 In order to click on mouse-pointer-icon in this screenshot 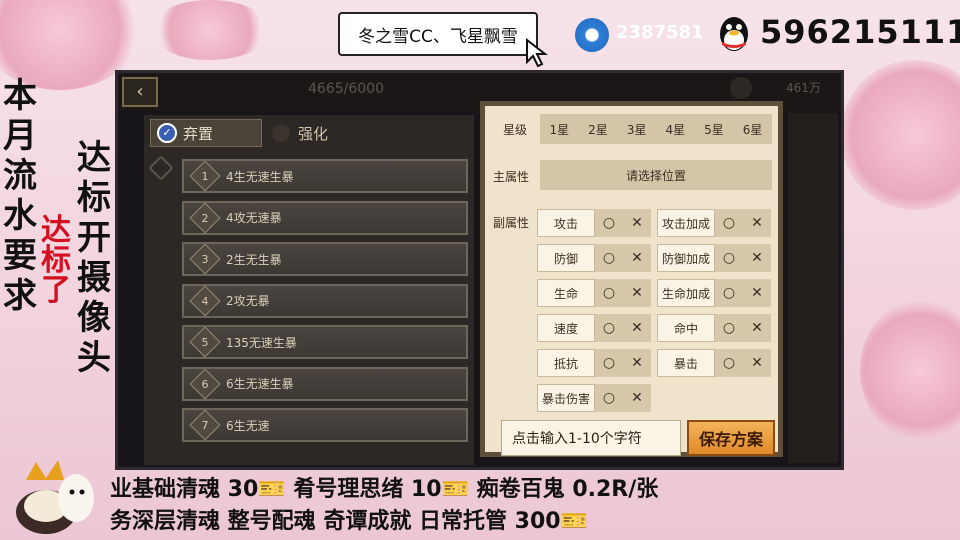, I will do `click(537, 53)`.